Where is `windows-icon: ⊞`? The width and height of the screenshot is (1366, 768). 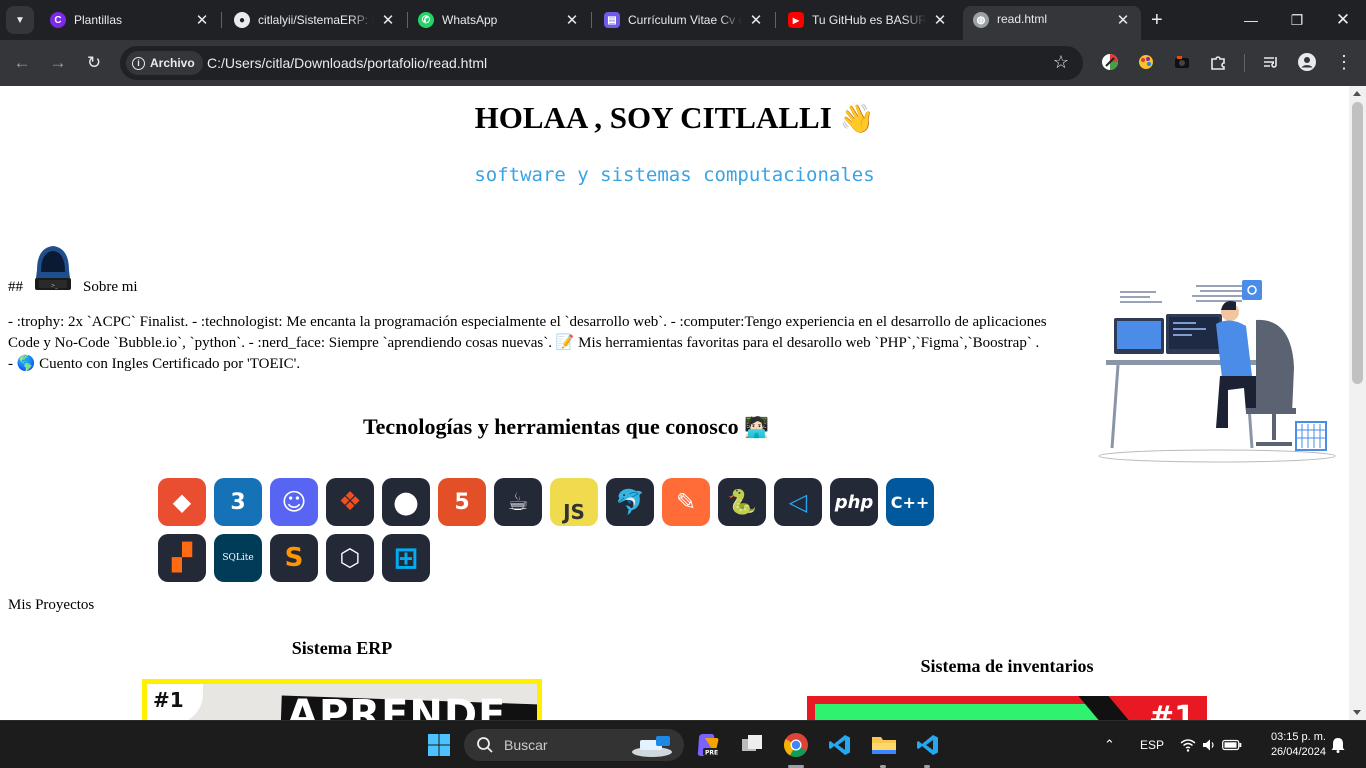 windows-icon: ⊞ is located at coordinates (406, 558).